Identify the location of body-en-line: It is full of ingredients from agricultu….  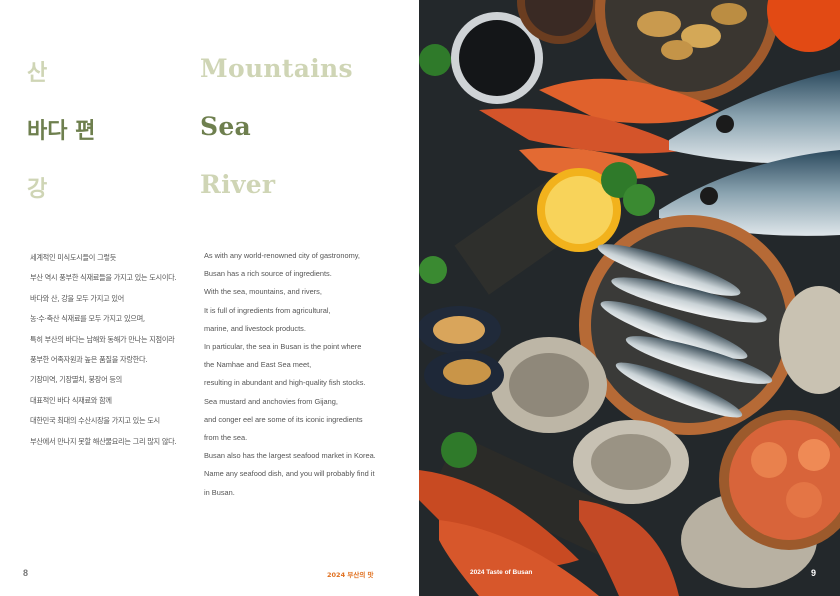
(267, 310).